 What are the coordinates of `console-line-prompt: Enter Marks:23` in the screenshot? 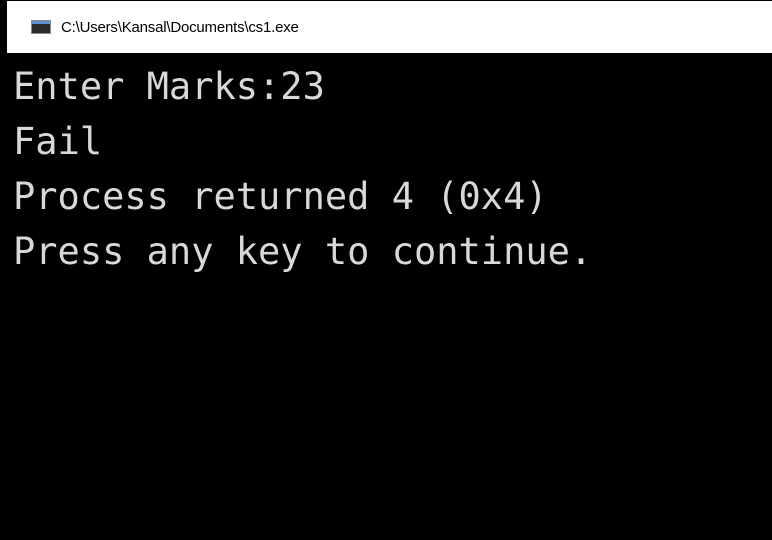 It's located at (169, 86).